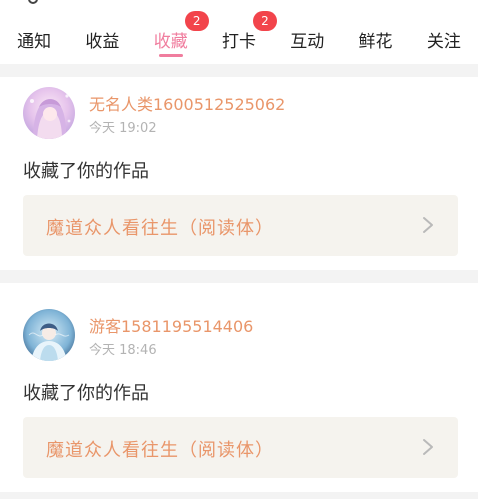  I want to click on tab-label: 收益, so click(102, 42).